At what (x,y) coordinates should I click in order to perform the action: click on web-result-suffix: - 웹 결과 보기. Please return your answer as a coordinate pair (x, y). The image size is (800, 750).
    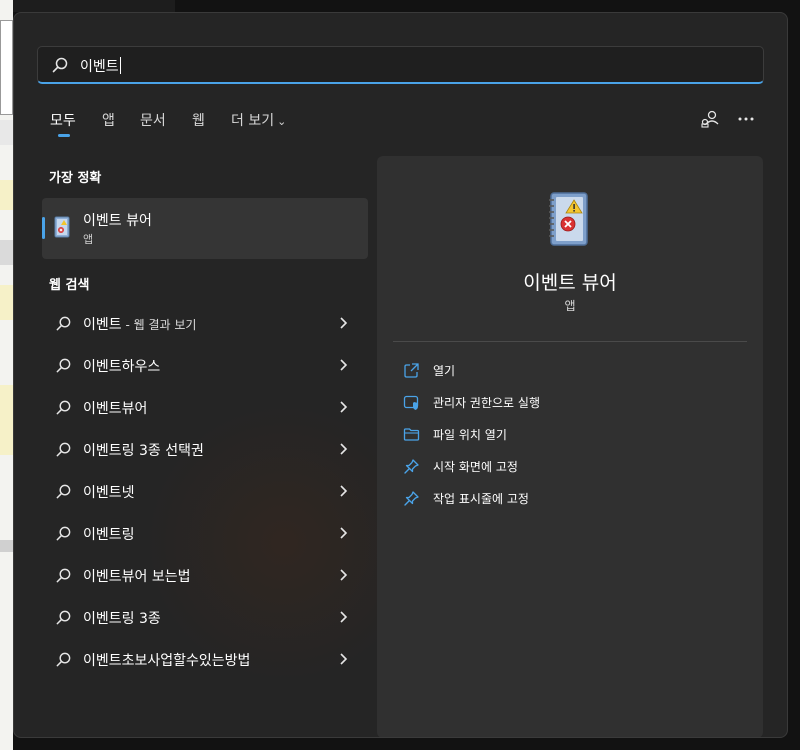
    Looking at the image, I should click on (159, 325).